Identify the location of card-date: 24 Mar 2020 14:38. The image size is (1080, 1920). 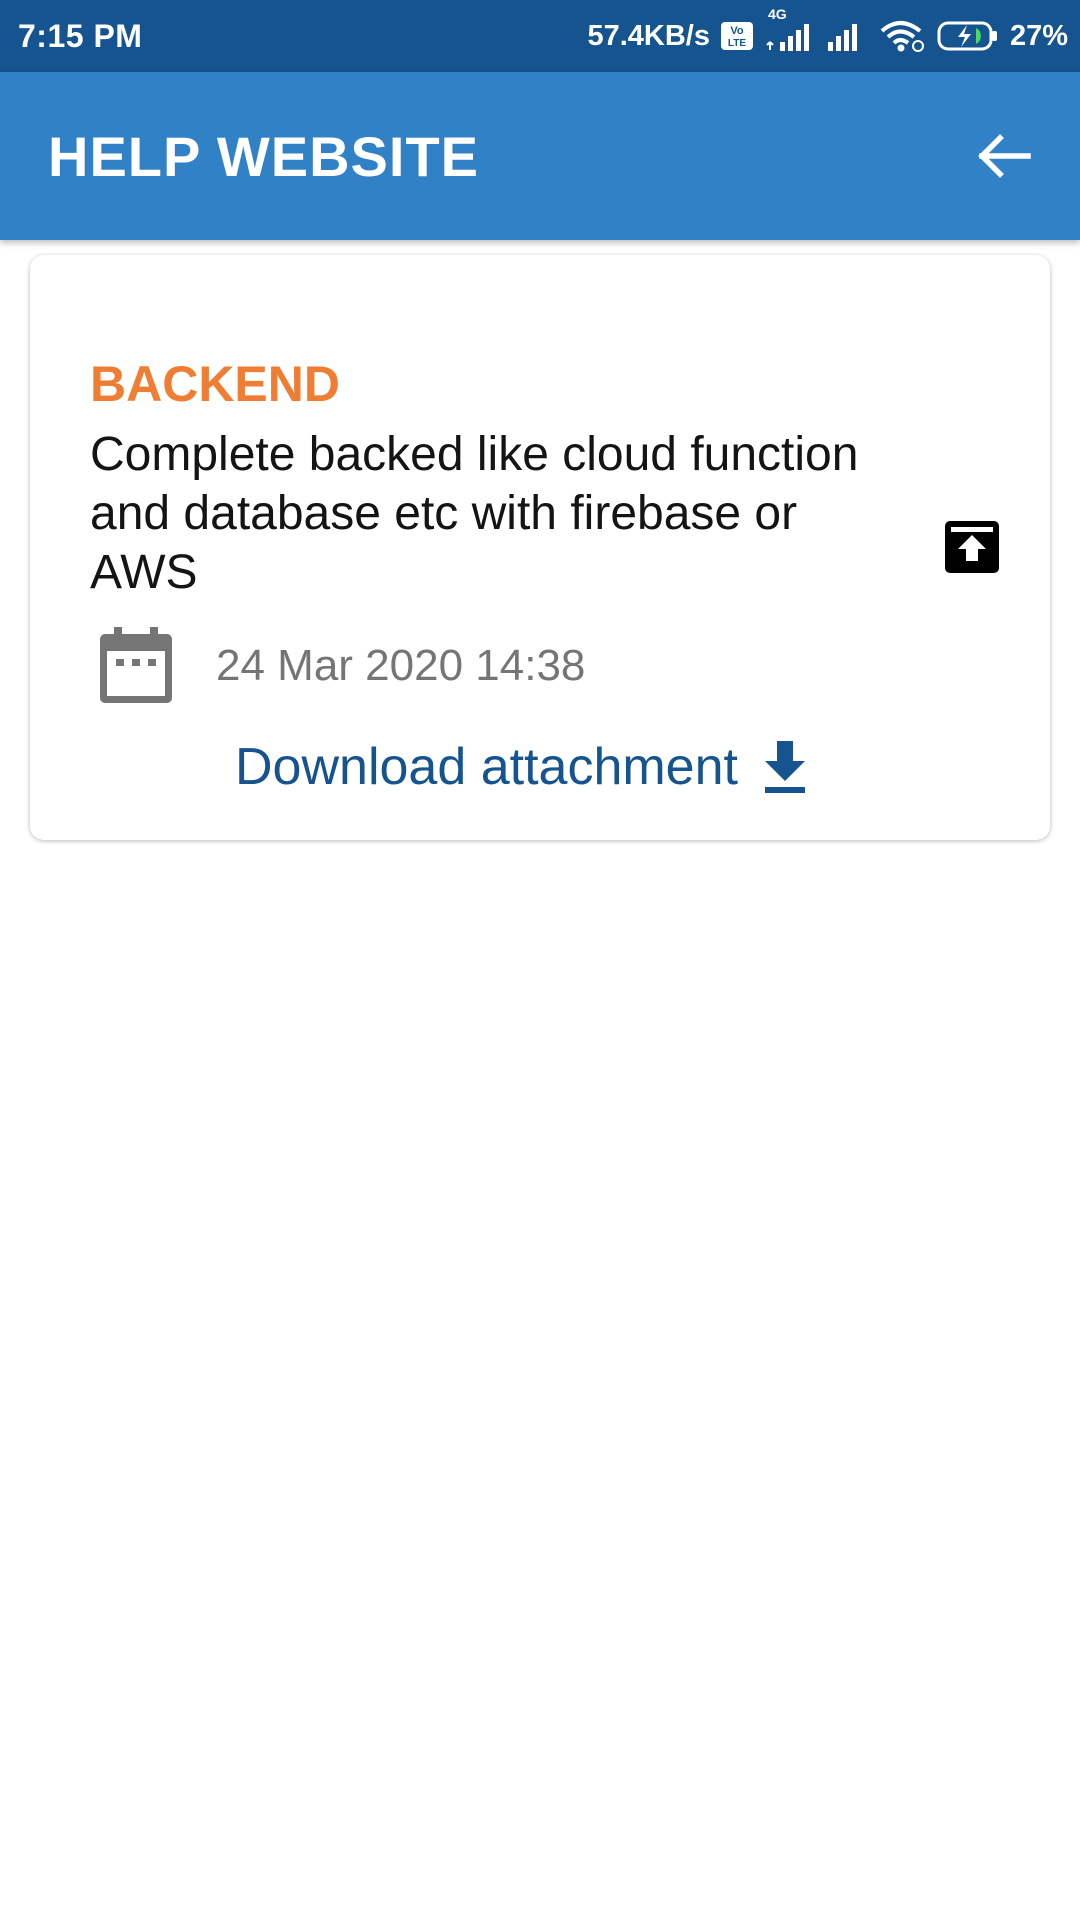
(401, 665).